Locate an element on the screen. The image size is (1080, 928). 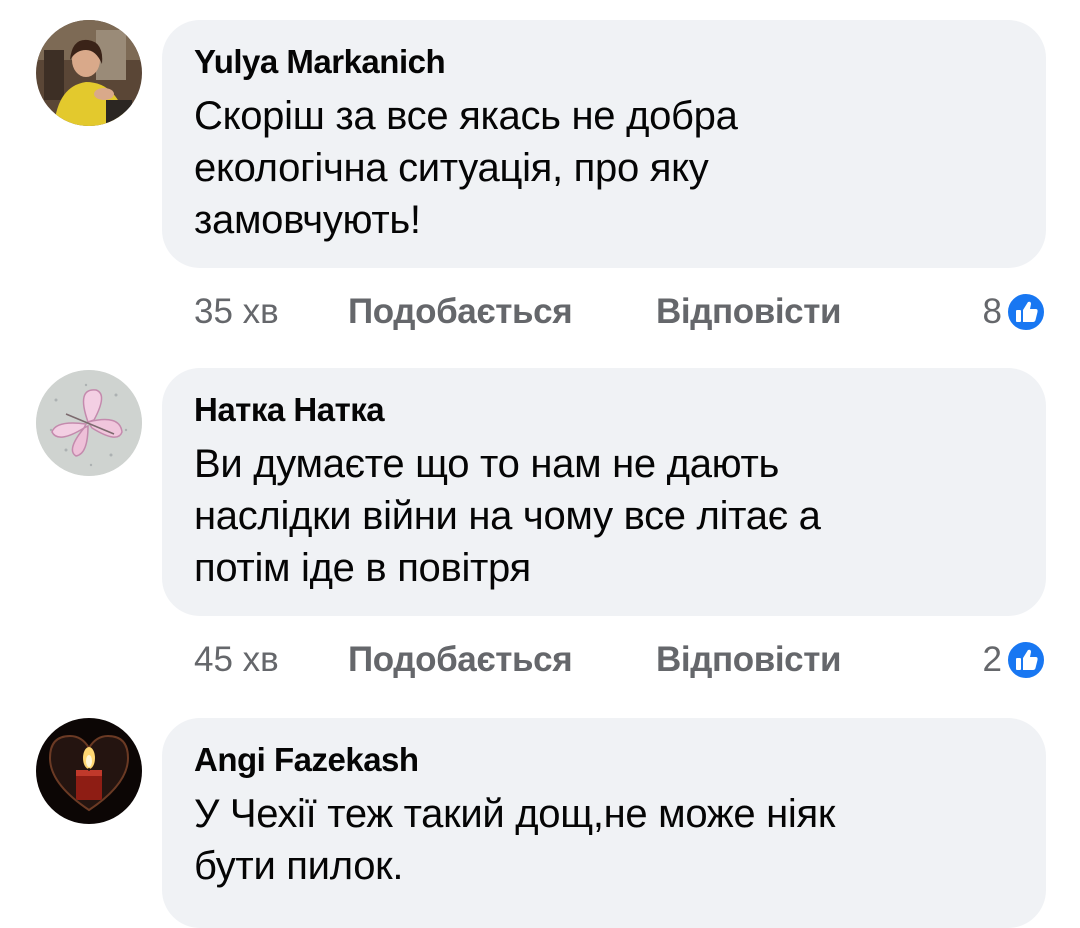
comment-author: Yulya Markanich is located at coordinates (605, 62).